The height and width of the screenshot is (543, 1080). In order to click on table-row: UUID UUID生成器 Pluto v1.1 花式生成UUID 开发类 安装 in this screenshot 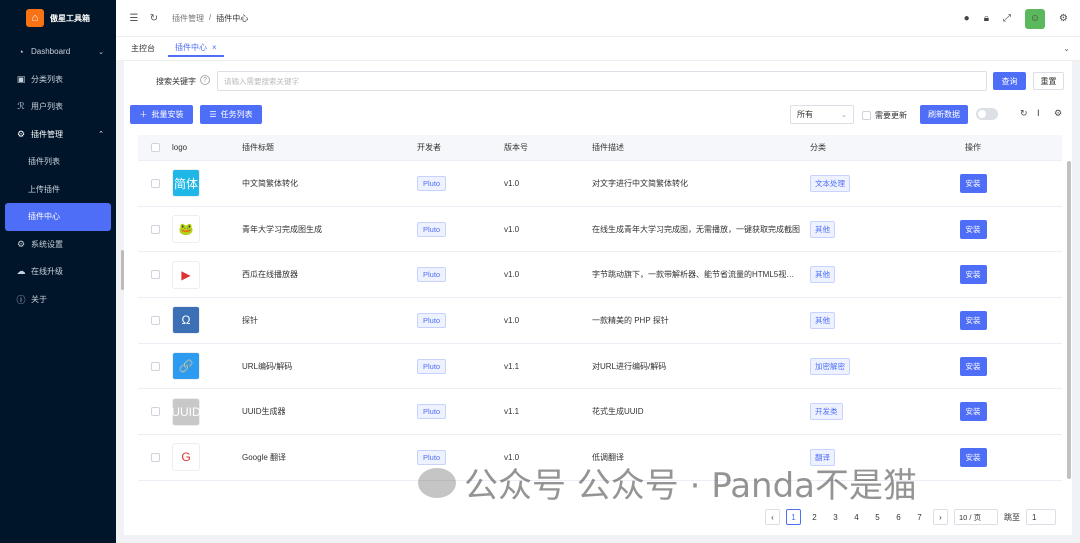, I will do `click(600, 412)`.